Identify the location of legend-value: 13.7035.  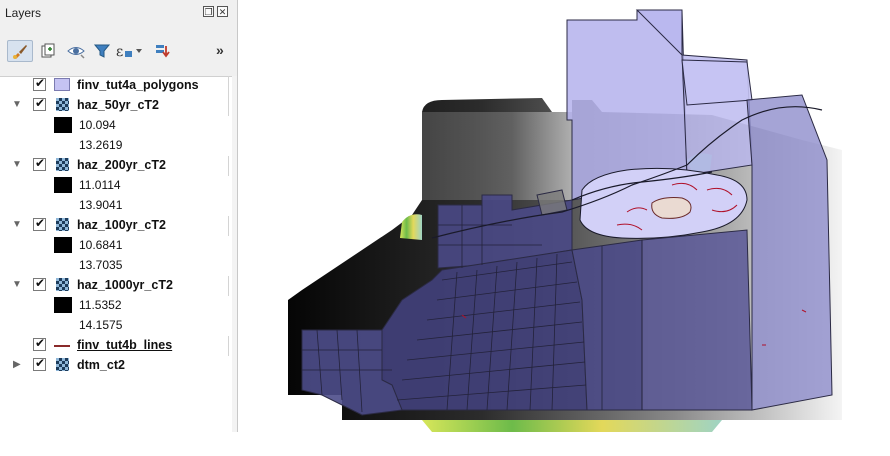
(101, 265).